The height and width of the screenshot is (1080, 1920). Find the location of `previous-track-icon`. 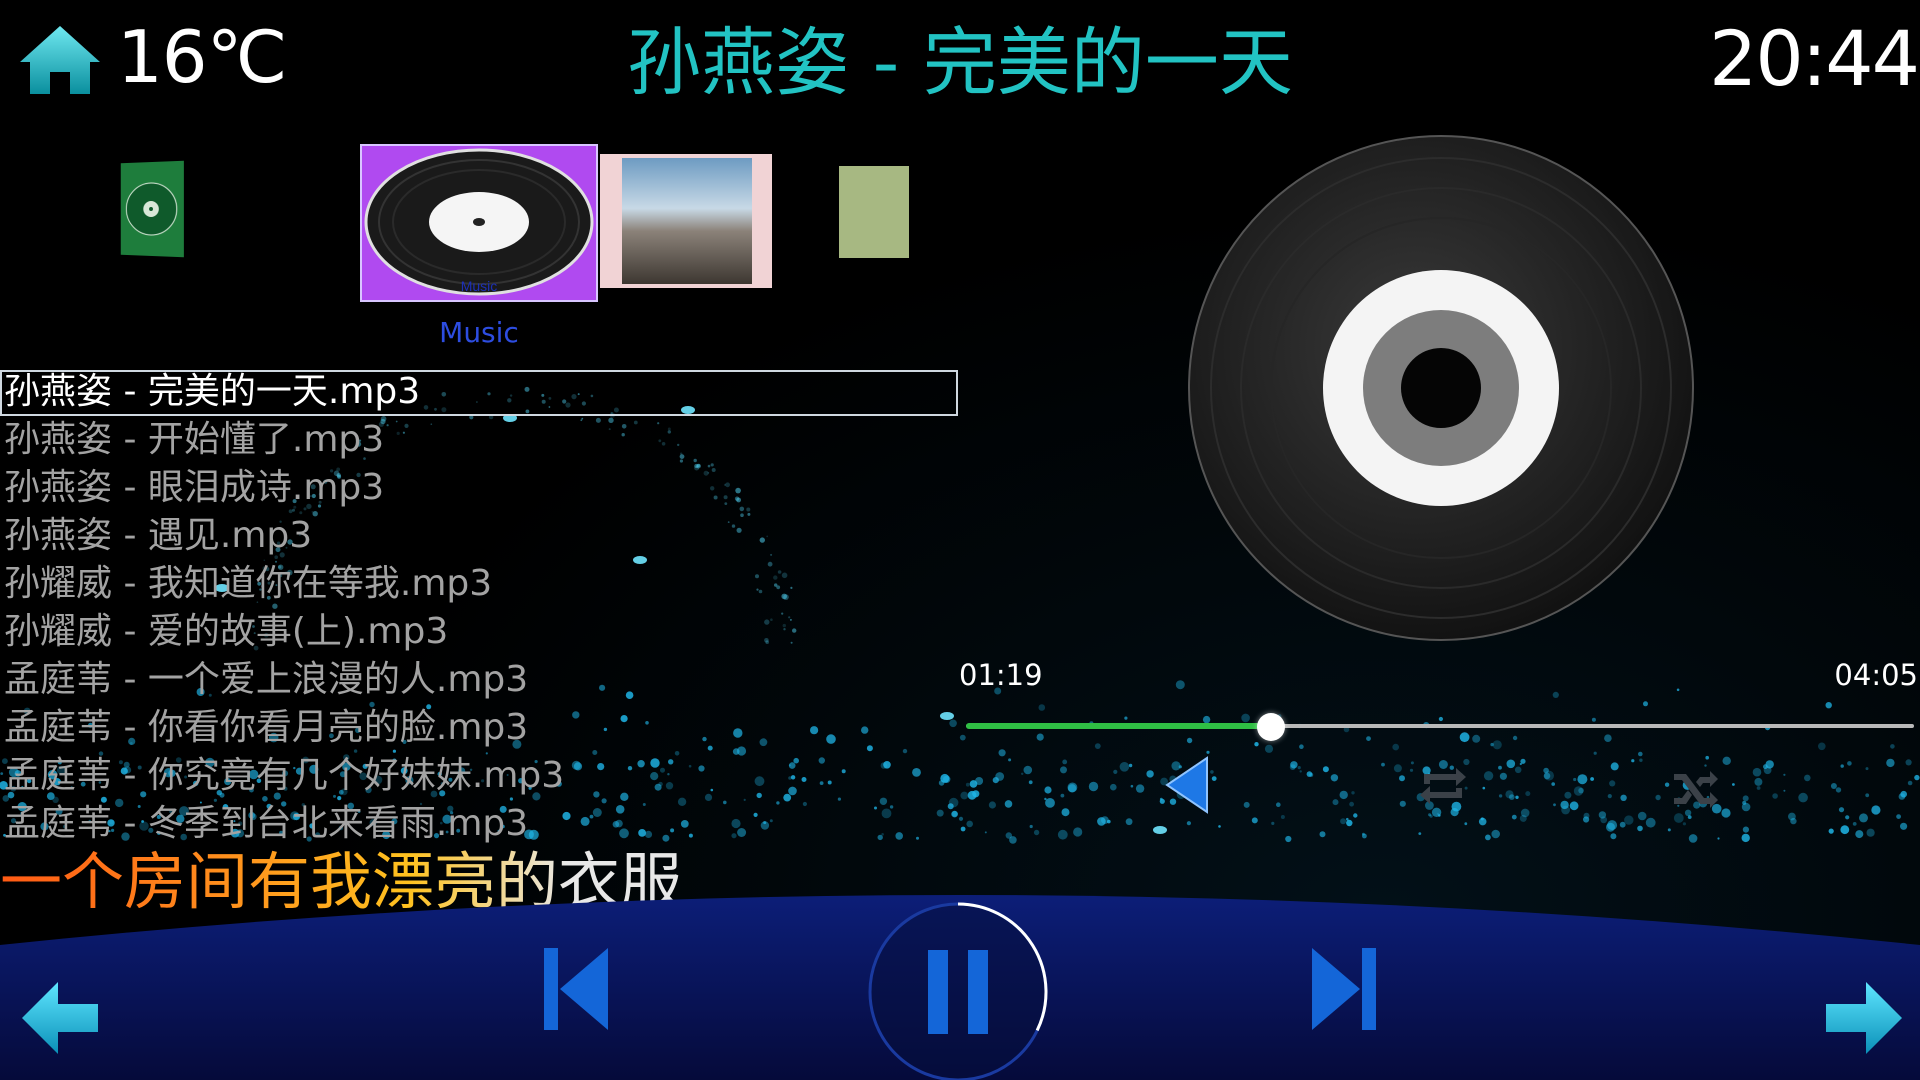

previous-track-icon is located at coordinates (576, 989).